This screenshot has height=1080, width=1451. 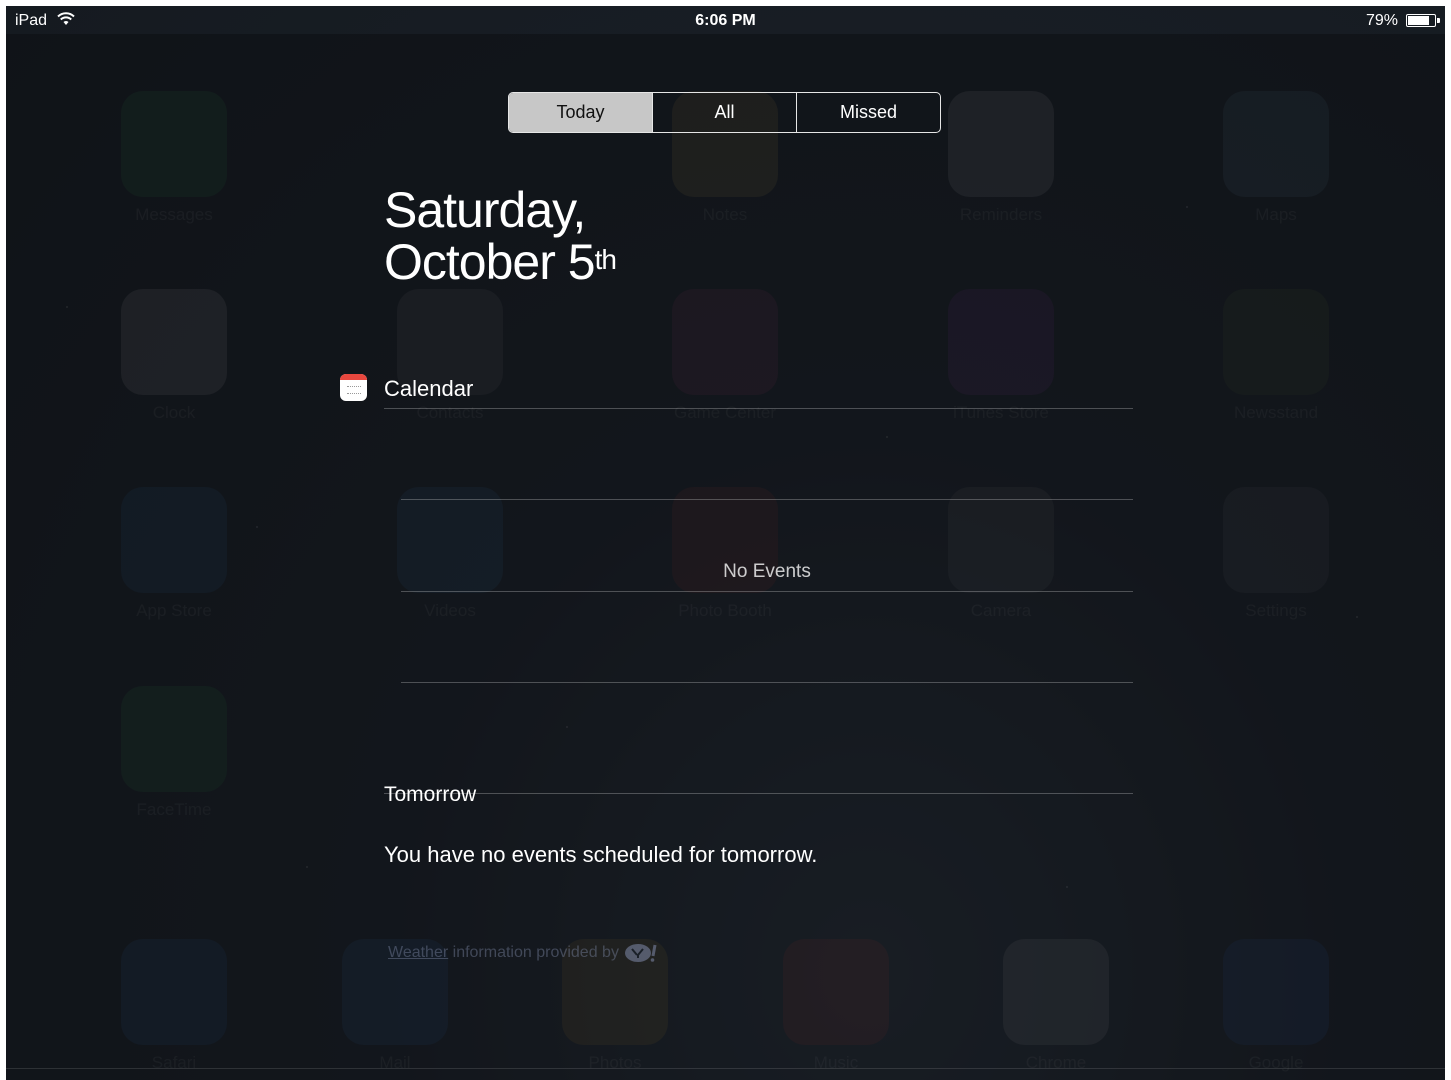 I want to click on battery-percent: 79%, so click(x=1381, y=20).